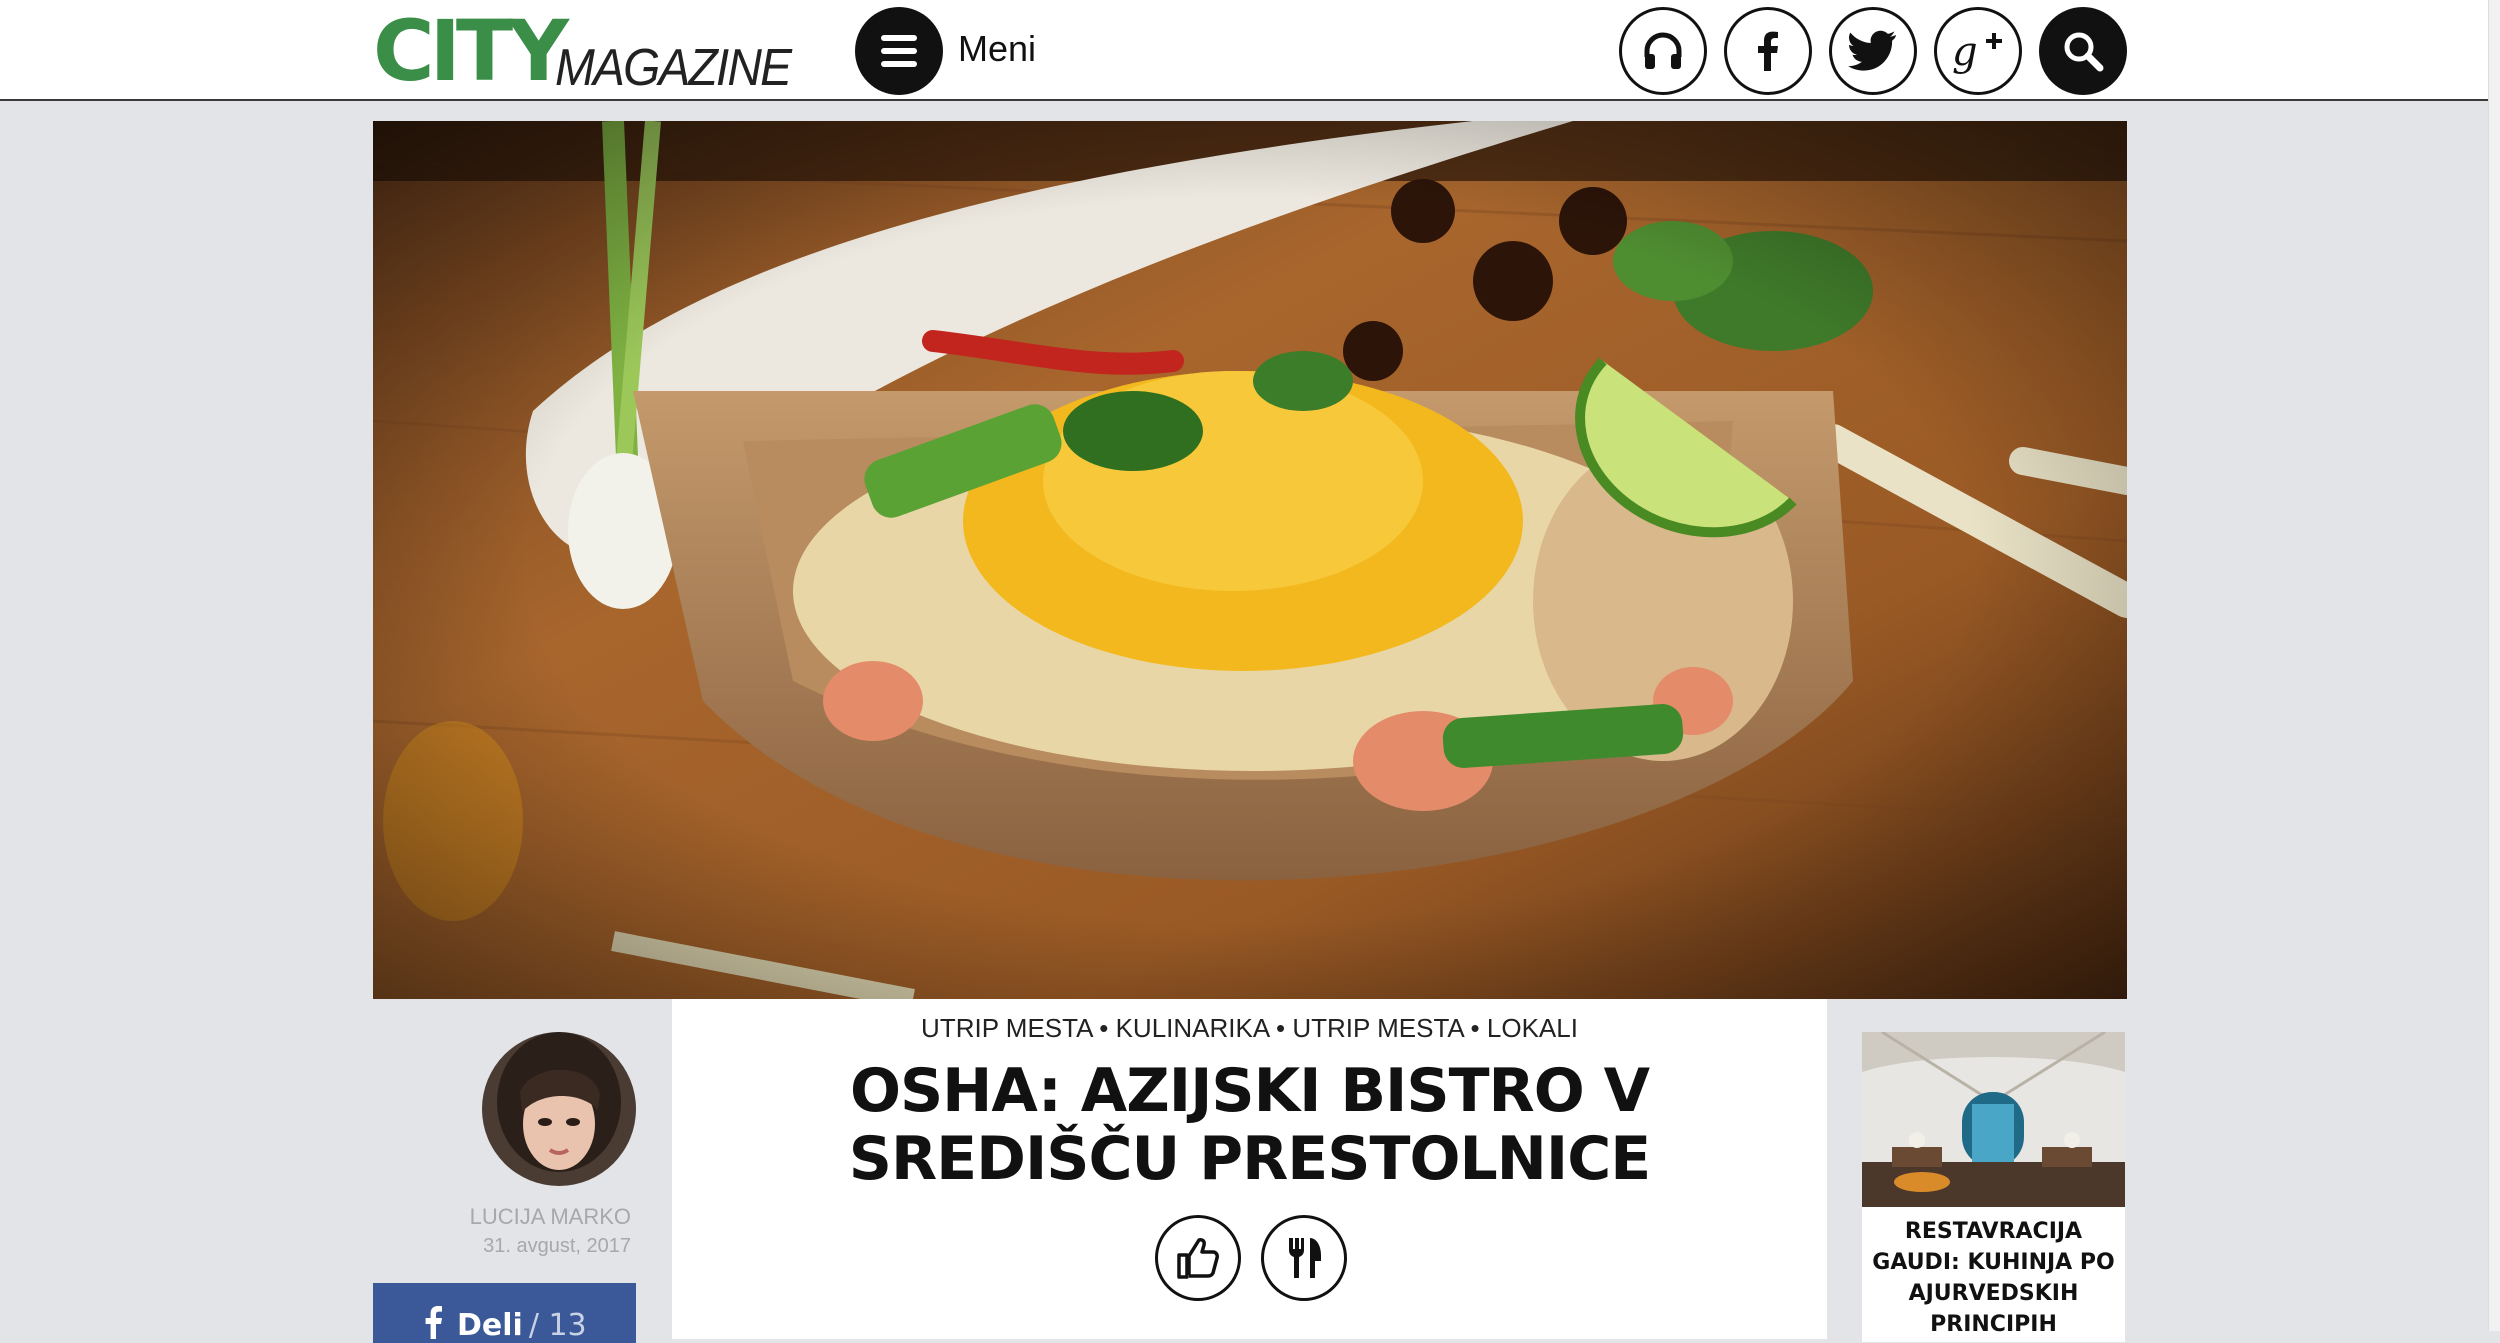  I want to click on category-link: KULINARIKA, so click(1192, 1028).